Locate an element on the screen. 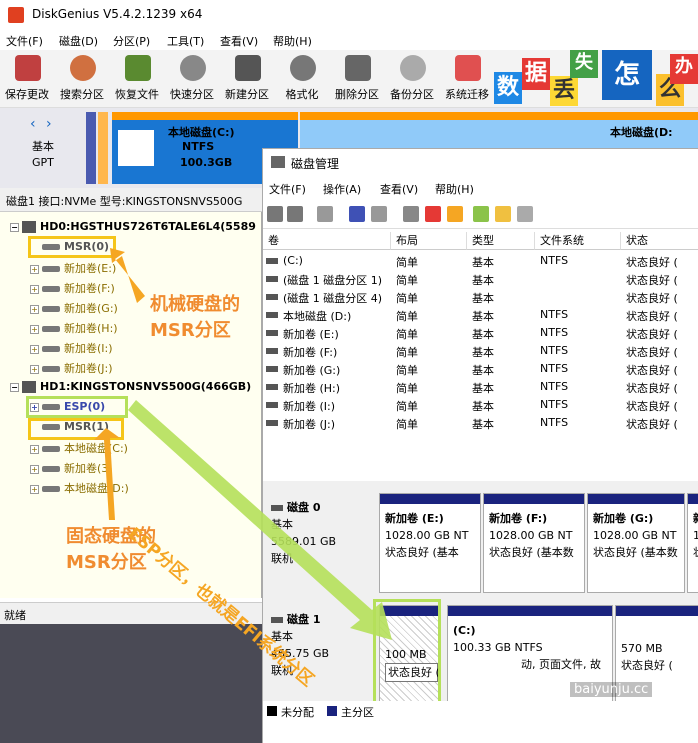 The width and height of the screenshot is (698, 743). watermark: baiyunju.cc is located at coordinates (611, 689).